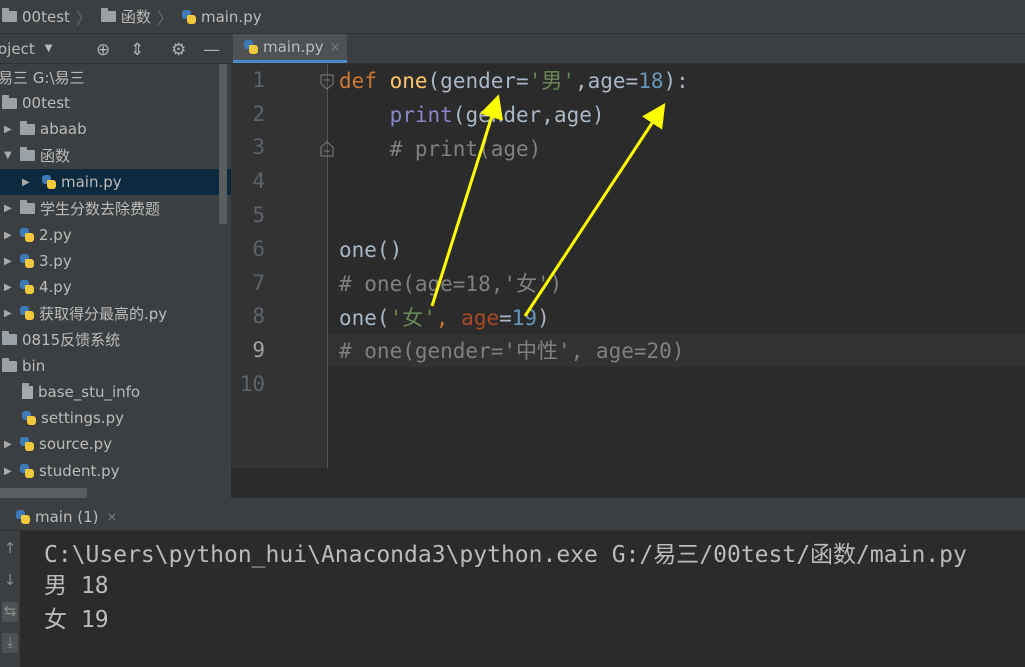  Describe the element at coordinates (55, 261) in the screenshot. I see `tree-item-label: 3.py` at that location.